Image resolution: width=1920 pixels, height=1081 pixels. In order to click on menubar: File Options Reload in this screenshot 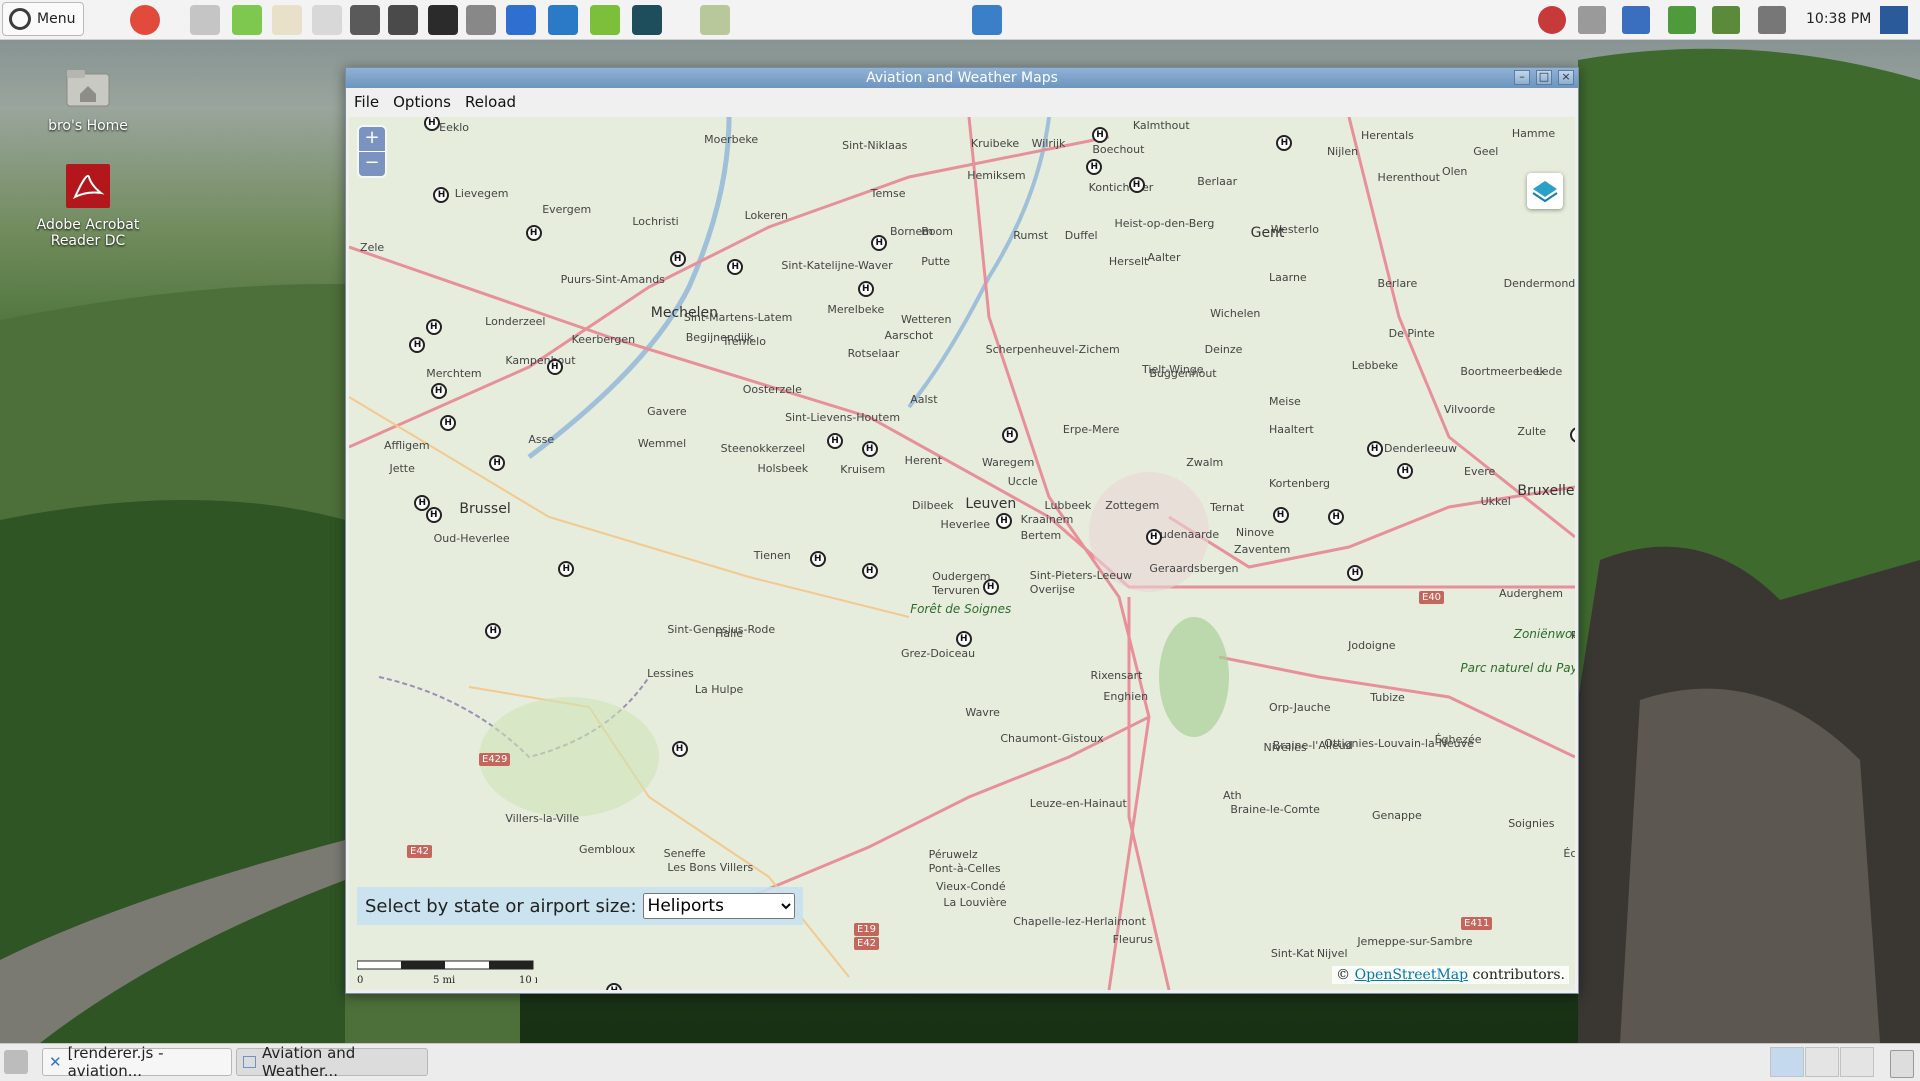, I will do `click(962, 102)`.